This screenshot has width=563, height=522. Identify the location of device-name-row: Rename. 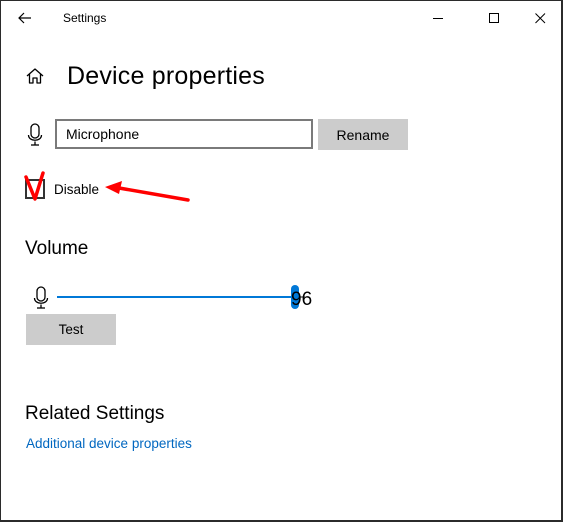
(217, 135).